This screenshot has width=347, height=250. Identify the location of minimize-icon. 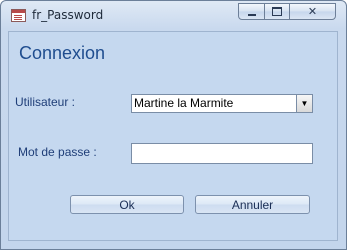
(251, 14).